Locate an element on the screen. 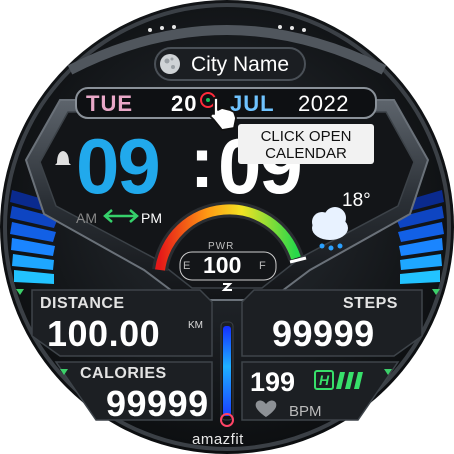 This screenshot has width=454, height=454. time-hours: 09 is located at coordinates (118, 166).